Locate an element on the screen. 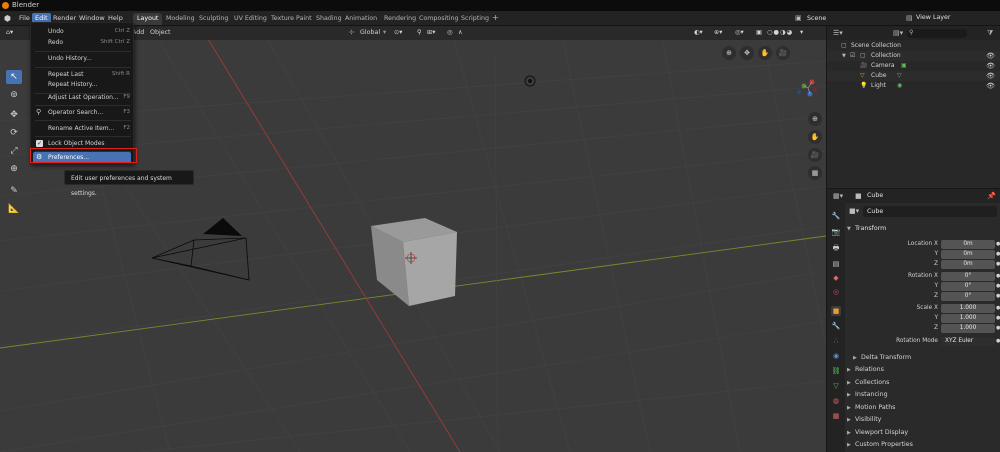 The height and width of the screenshot is (452, 1000). tab-modeling: Modeling is located at coordinates (180, 19).